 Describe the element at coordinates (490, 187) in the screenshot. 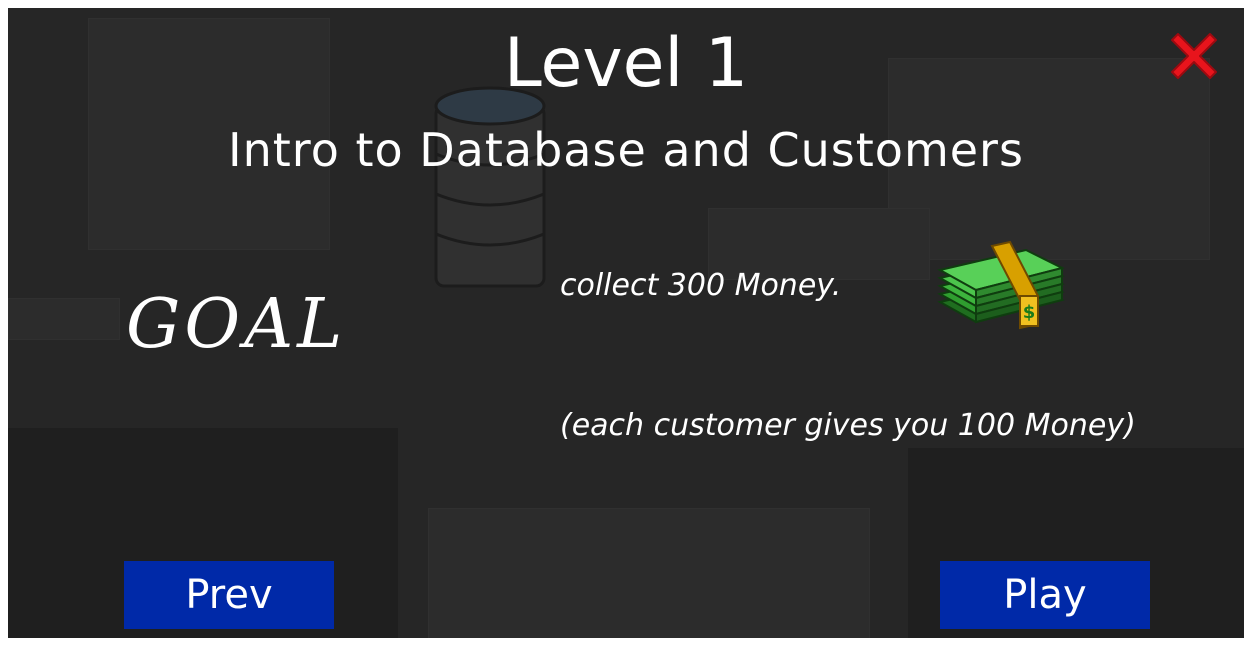

I see `database-icon` at that location.